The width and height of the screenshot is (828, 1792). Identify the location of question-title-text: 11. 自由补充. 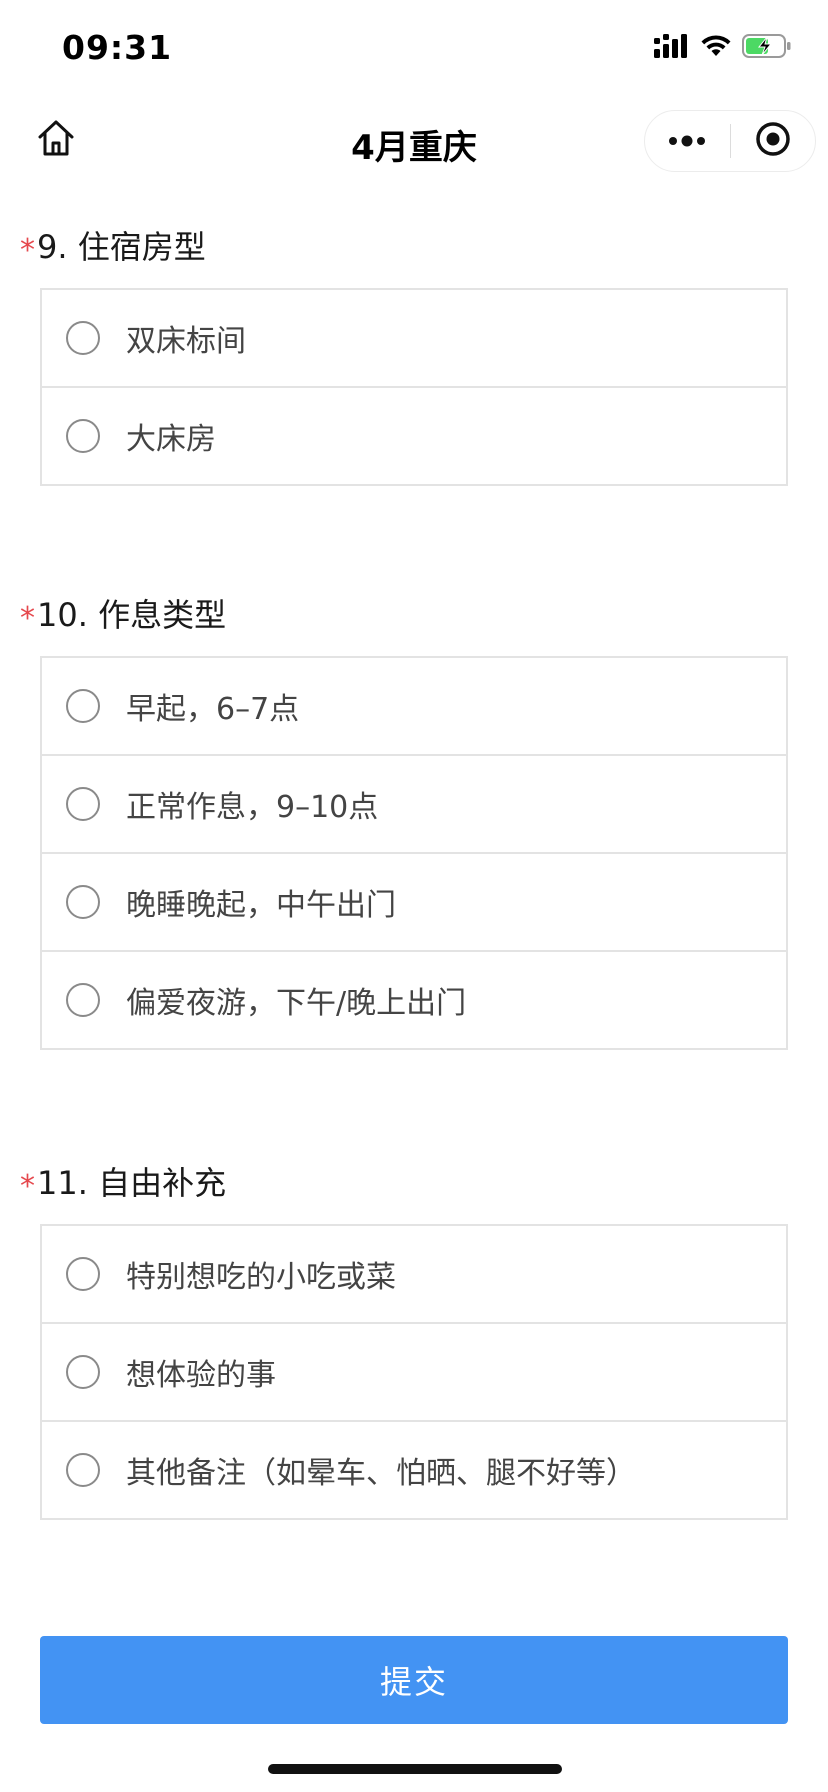
(132, 1183).